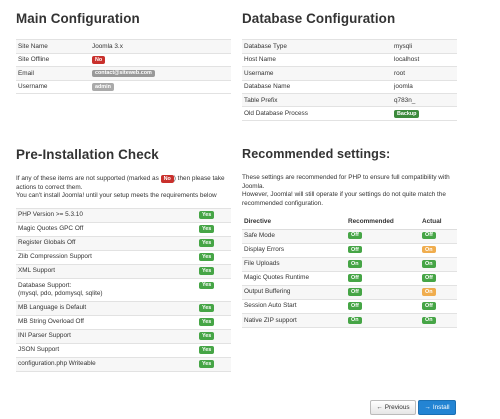  I want to click on db-config-title: Database Configuration, so click(319, 18).